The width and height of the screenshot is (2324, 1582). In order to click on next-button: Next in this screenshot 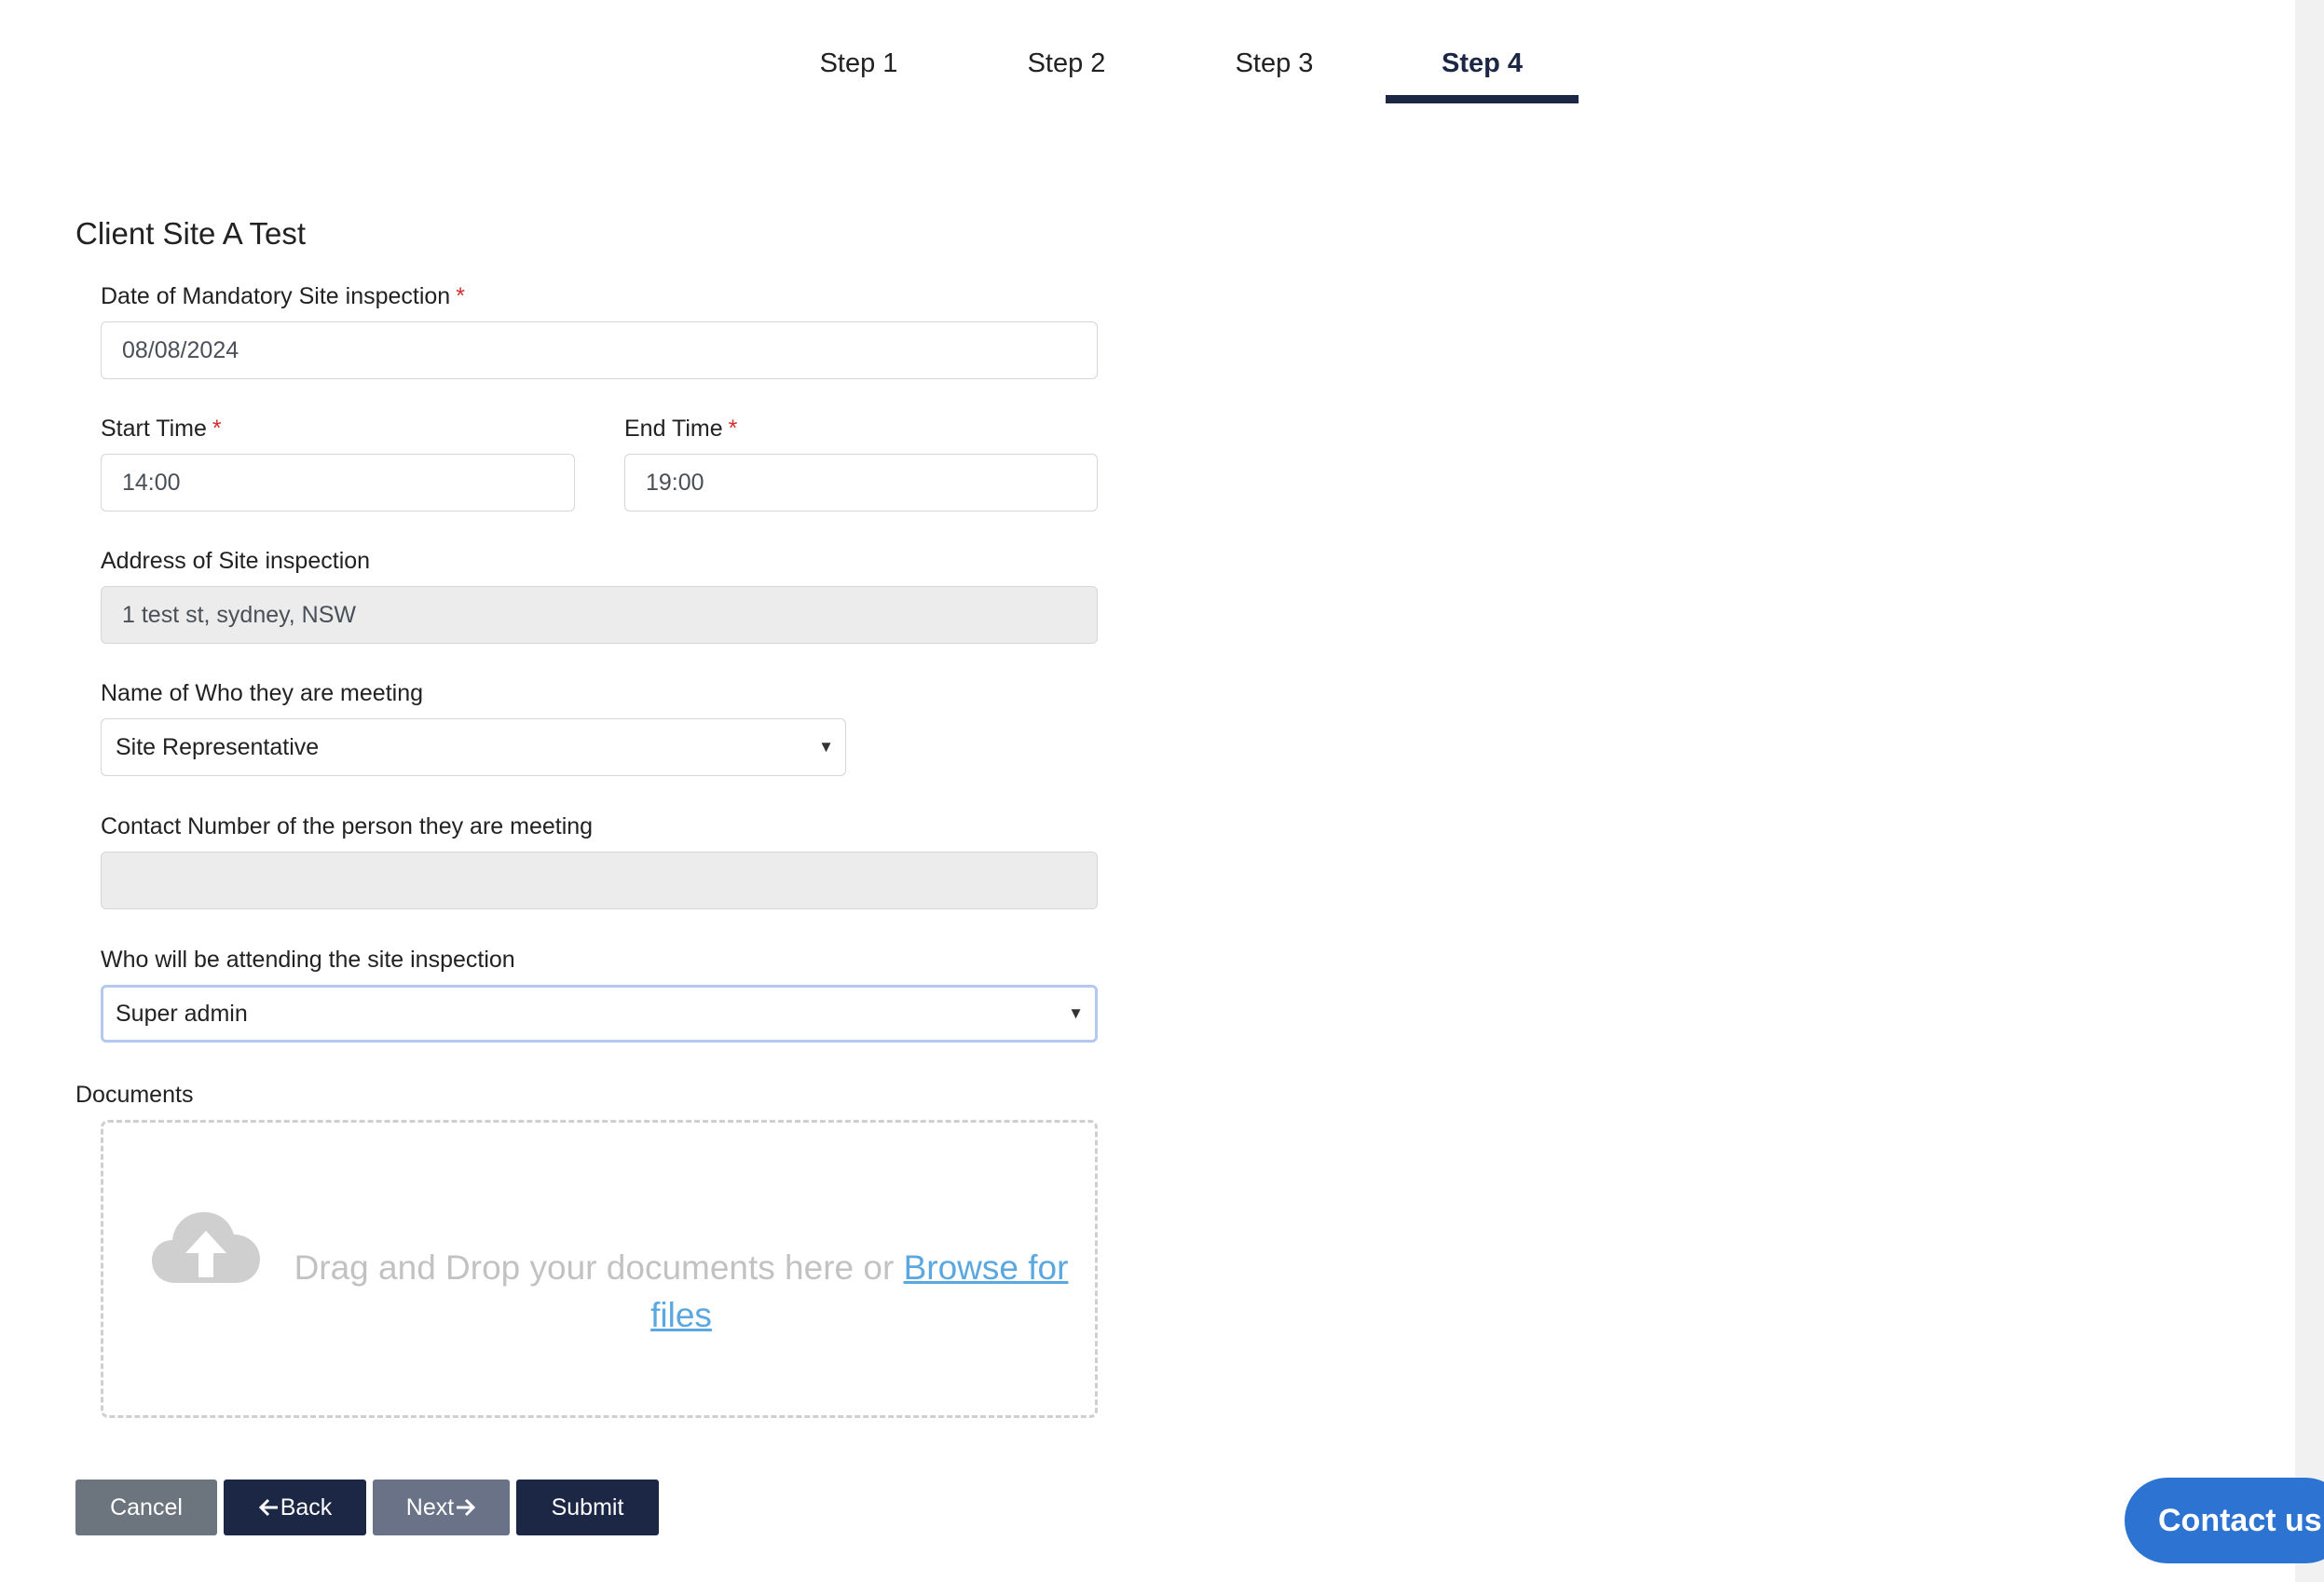, I will do `click(441, 1507)`.